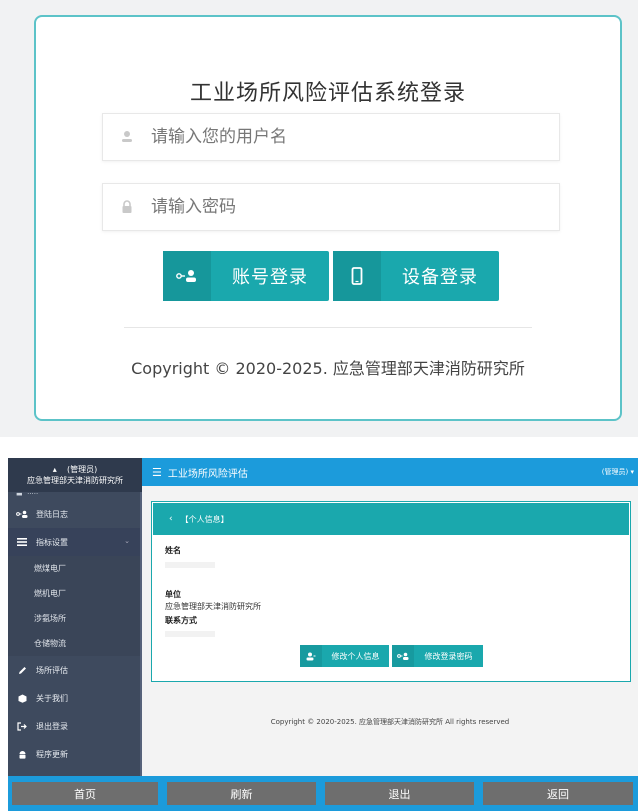 The width and height of the screenshot is (638, 811). What do you see at coordinates (22, 670) in the screenshot?
I see `pencil-icon` at bounding box center [22, 670].